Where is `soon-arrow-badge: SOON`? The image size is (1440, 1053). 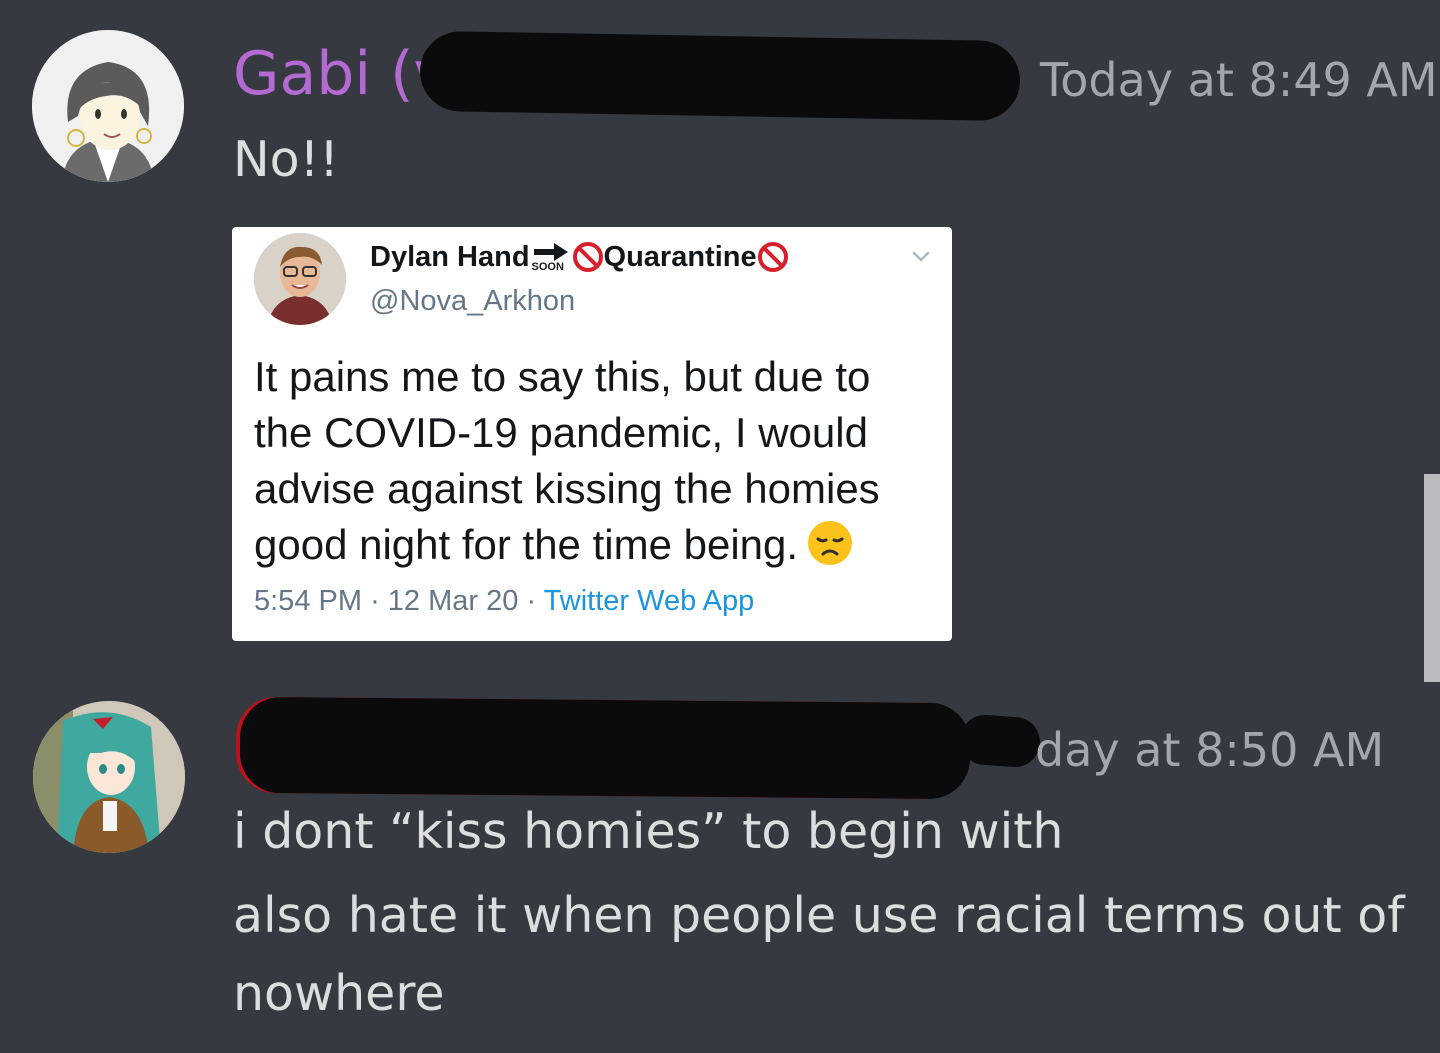
soon-arrow-badge: SOON is located at coordinates (551, 257).